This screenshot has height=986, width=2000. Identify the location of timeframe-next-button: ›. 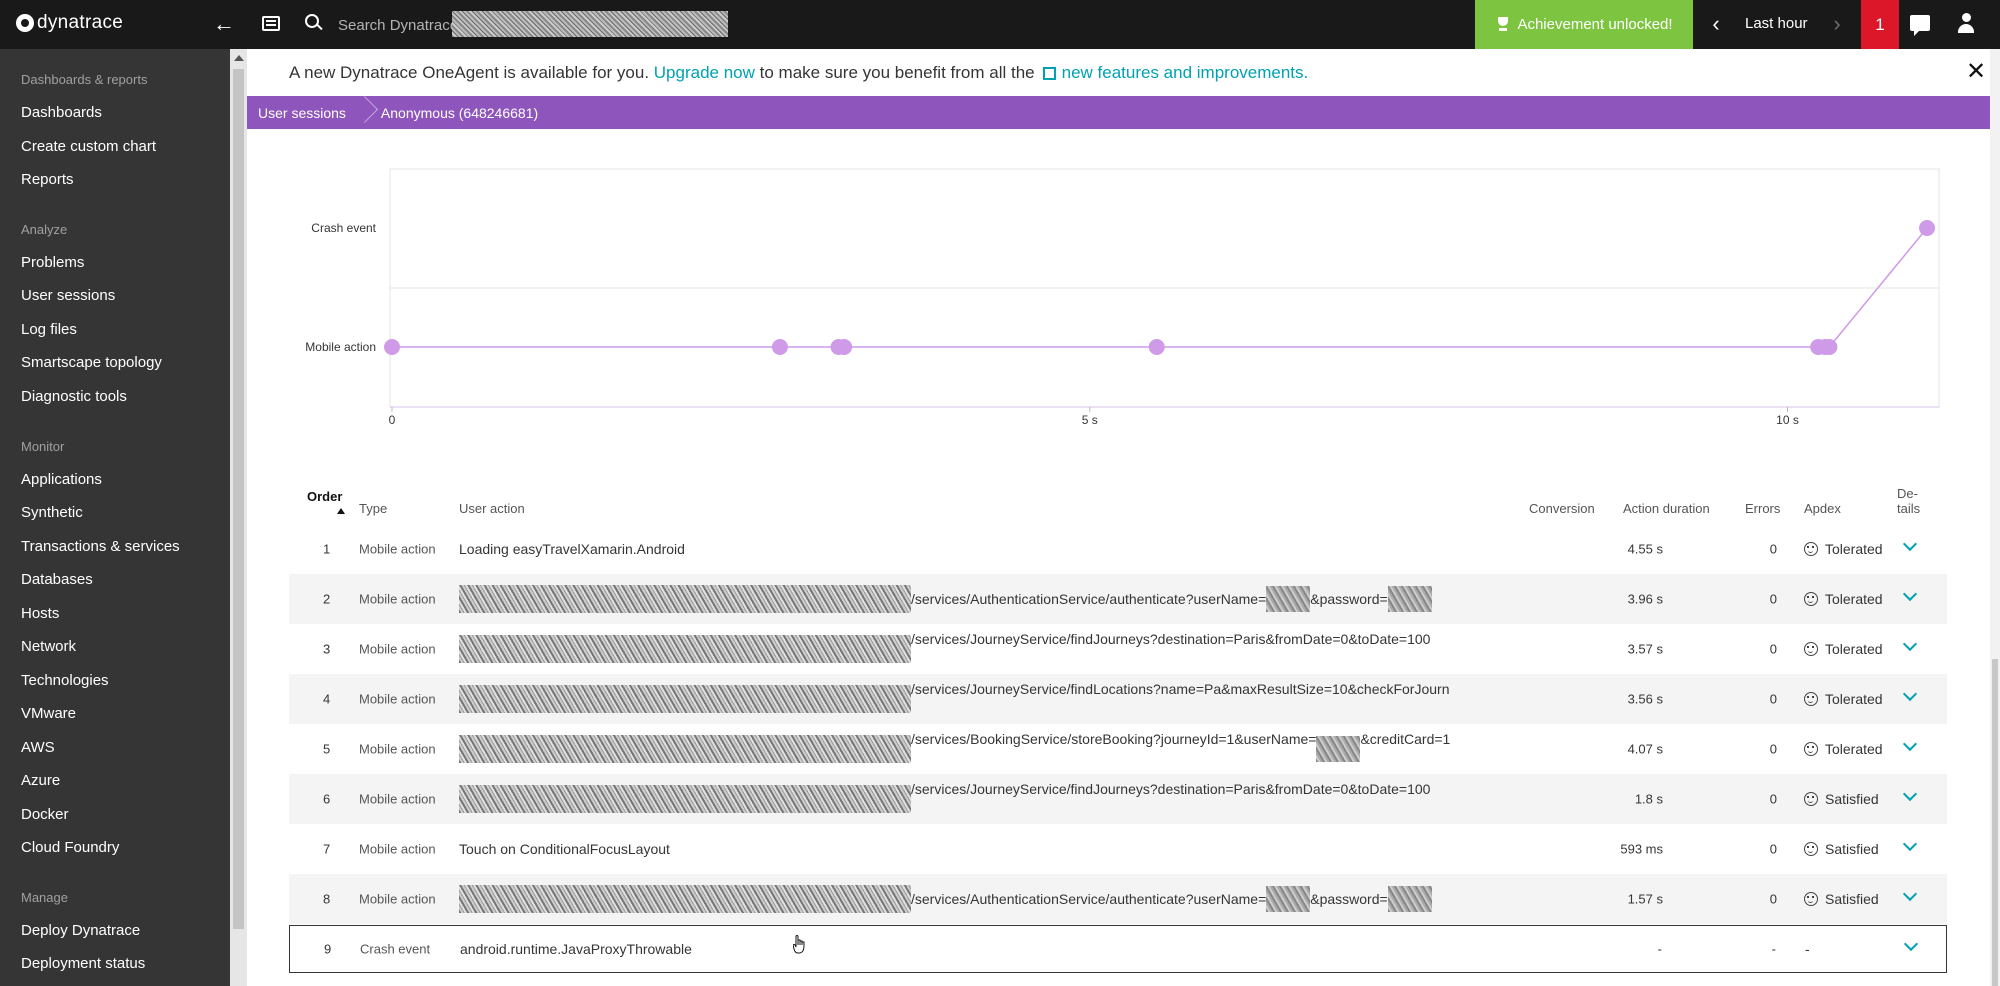
(1837, 24).